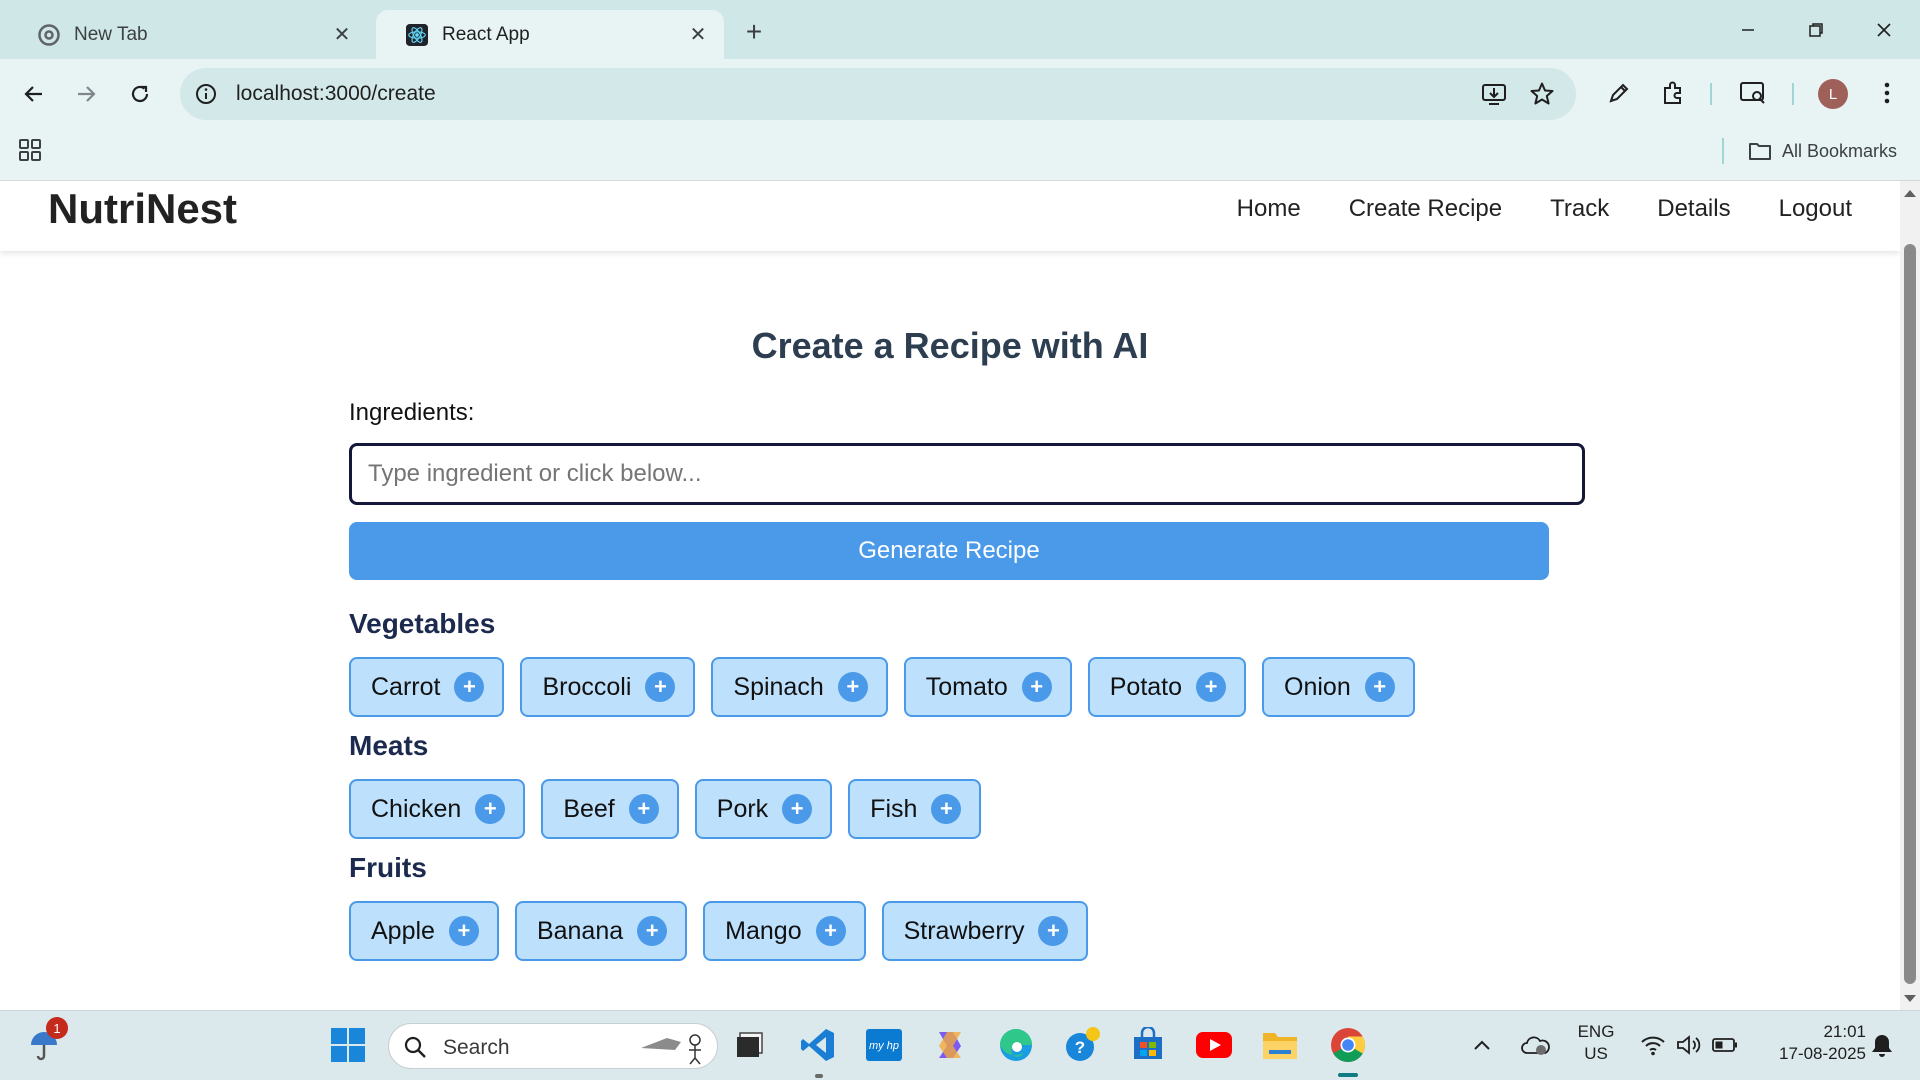 The height and width of the screenshot is (1080, 1920). What do you see at coordinates (1494, 94) in the screenshot?
I see `install-app-icon` at bounding box center [1494, 94].